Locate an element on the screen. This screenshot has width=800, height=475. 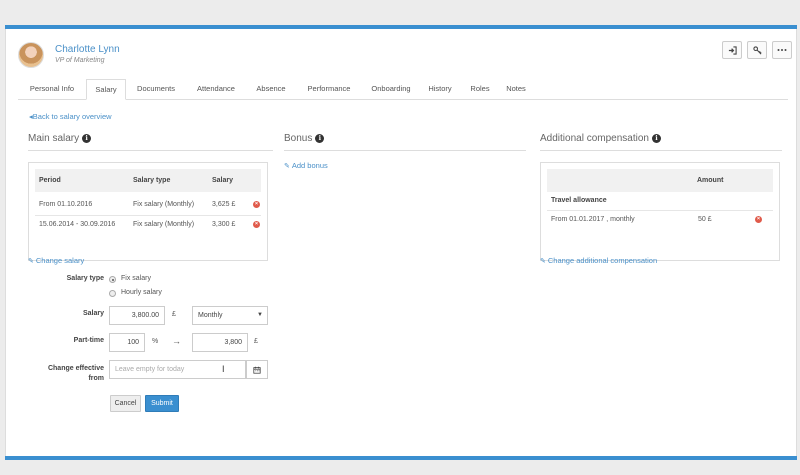
tab-onboarding: Onboarding is located at coordinates (391, 89).